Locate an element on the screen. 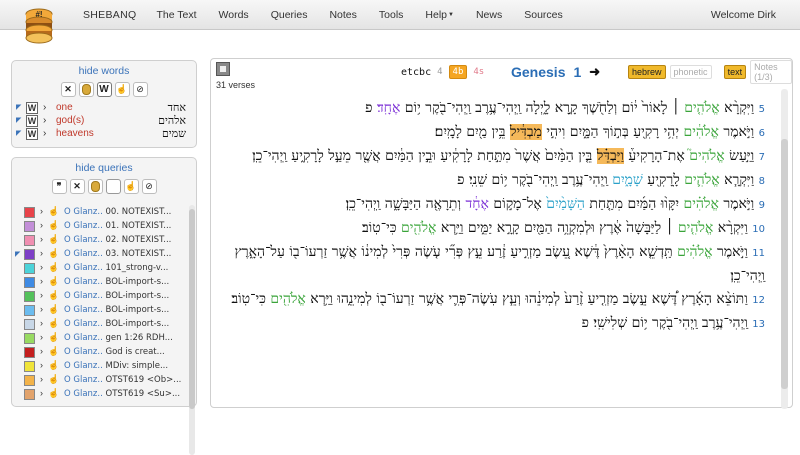 The height and width of the screenshot is (455, 800). nav-notes: Notes is located at coordinates (342, 15).